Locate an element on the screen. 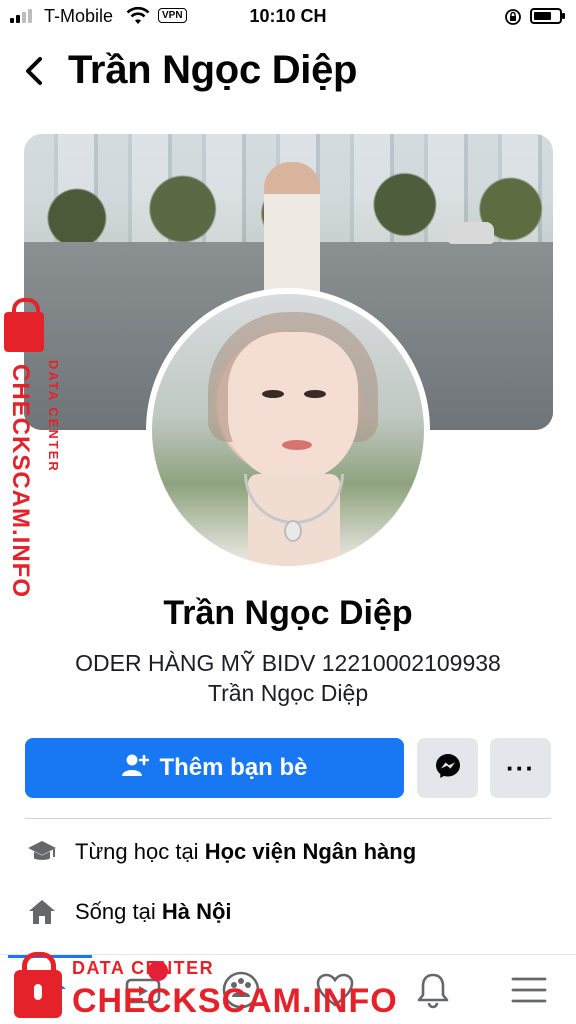 Image resolution: width=576 pixels, height=1024 pixels. more-icon: ··· is located at coordinates (520, 767).